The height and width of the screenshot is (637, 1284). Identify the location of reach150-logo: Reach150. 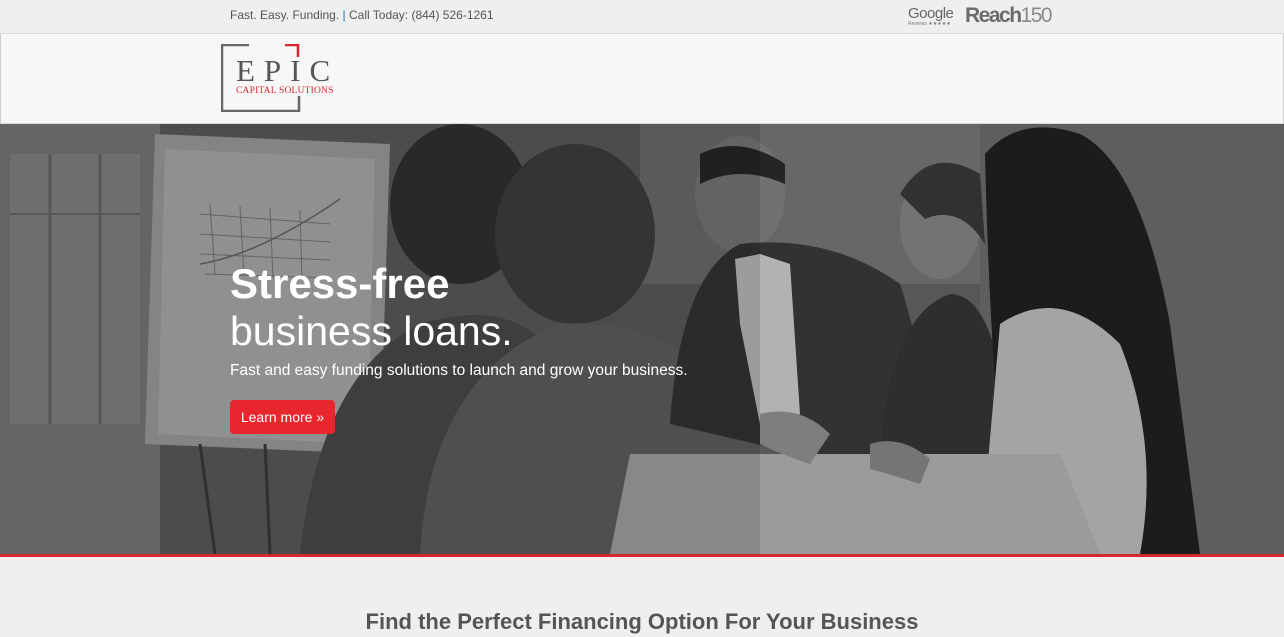
(1009, 16).